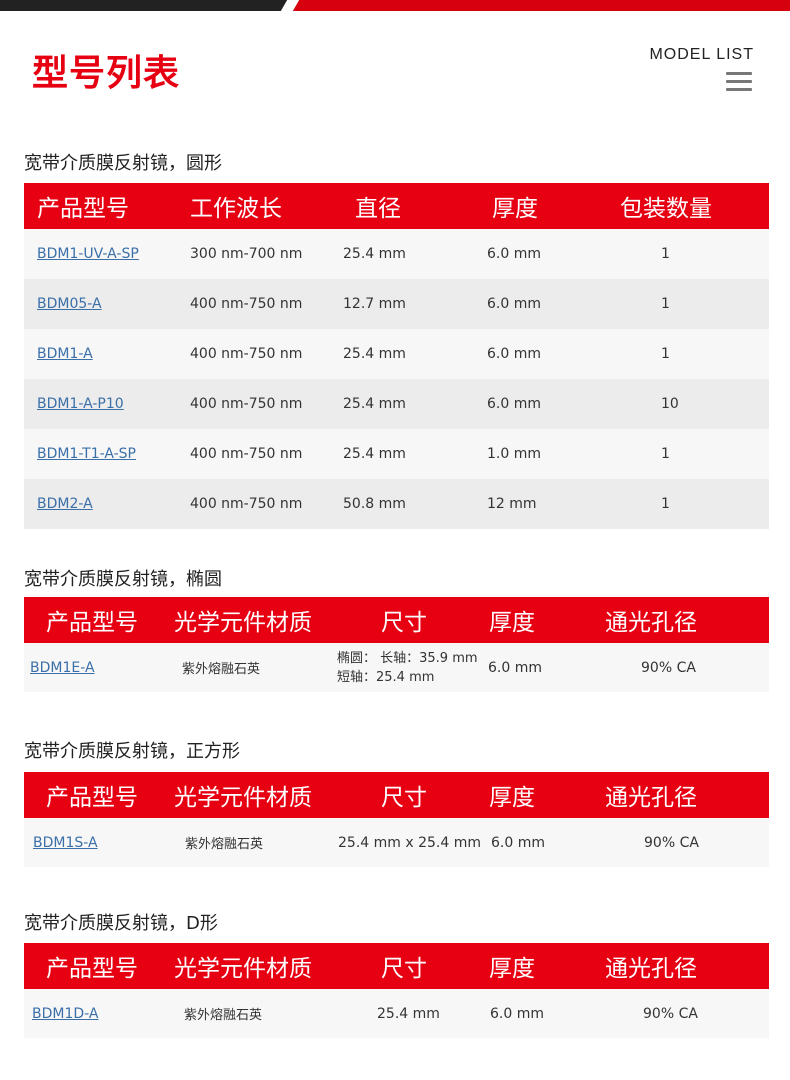 This screenshot has height=1080, width=790. What do you see at coordinates (80, 404) in the screenshot?
I see `part-number-link: BDM1-A-P10` at bounding box center [80, 404].